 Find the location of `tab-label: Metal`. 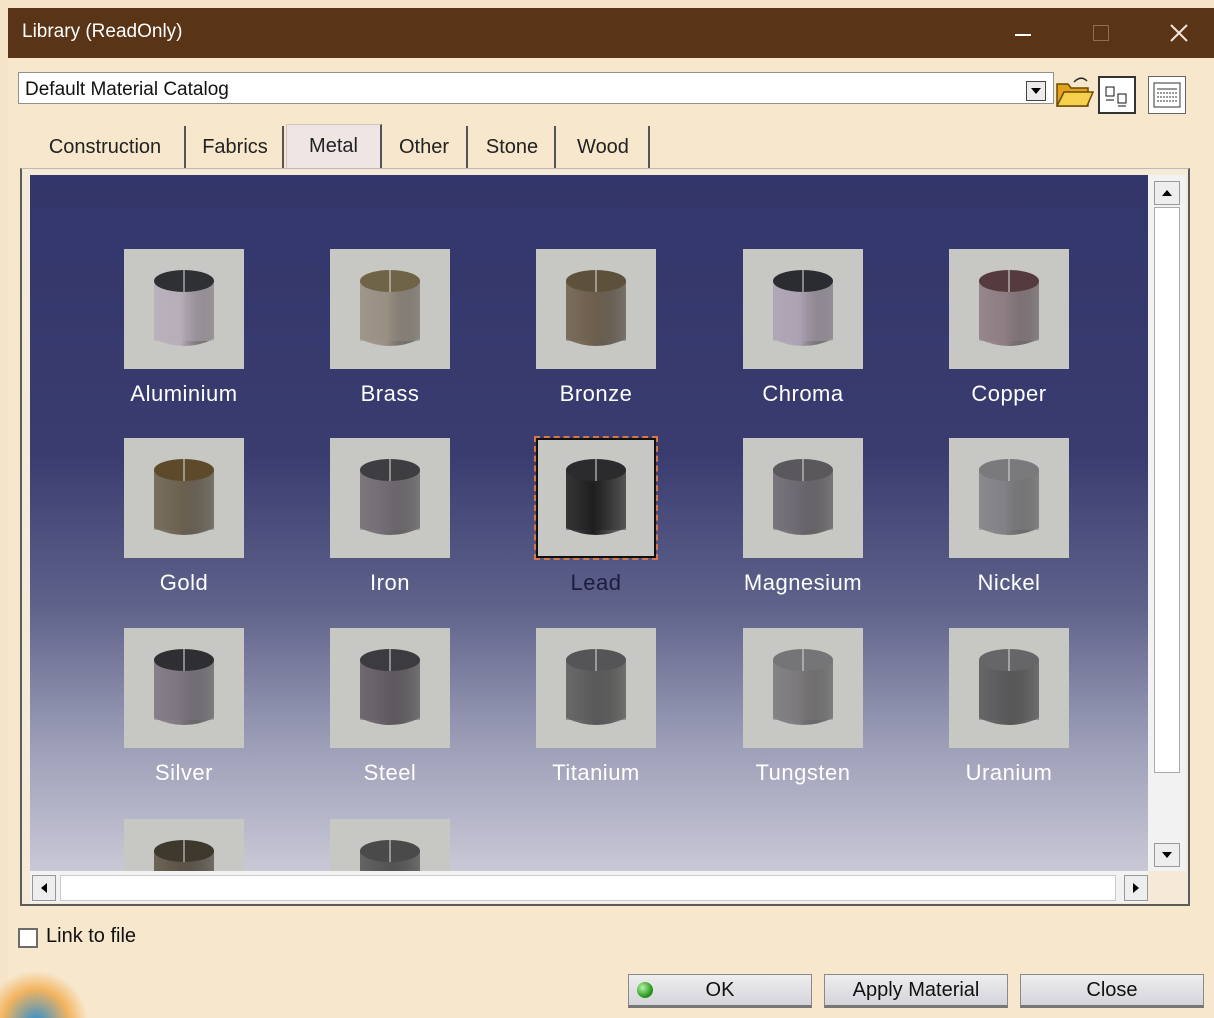

tab-label: Metal is located at coordinates (333, 146).